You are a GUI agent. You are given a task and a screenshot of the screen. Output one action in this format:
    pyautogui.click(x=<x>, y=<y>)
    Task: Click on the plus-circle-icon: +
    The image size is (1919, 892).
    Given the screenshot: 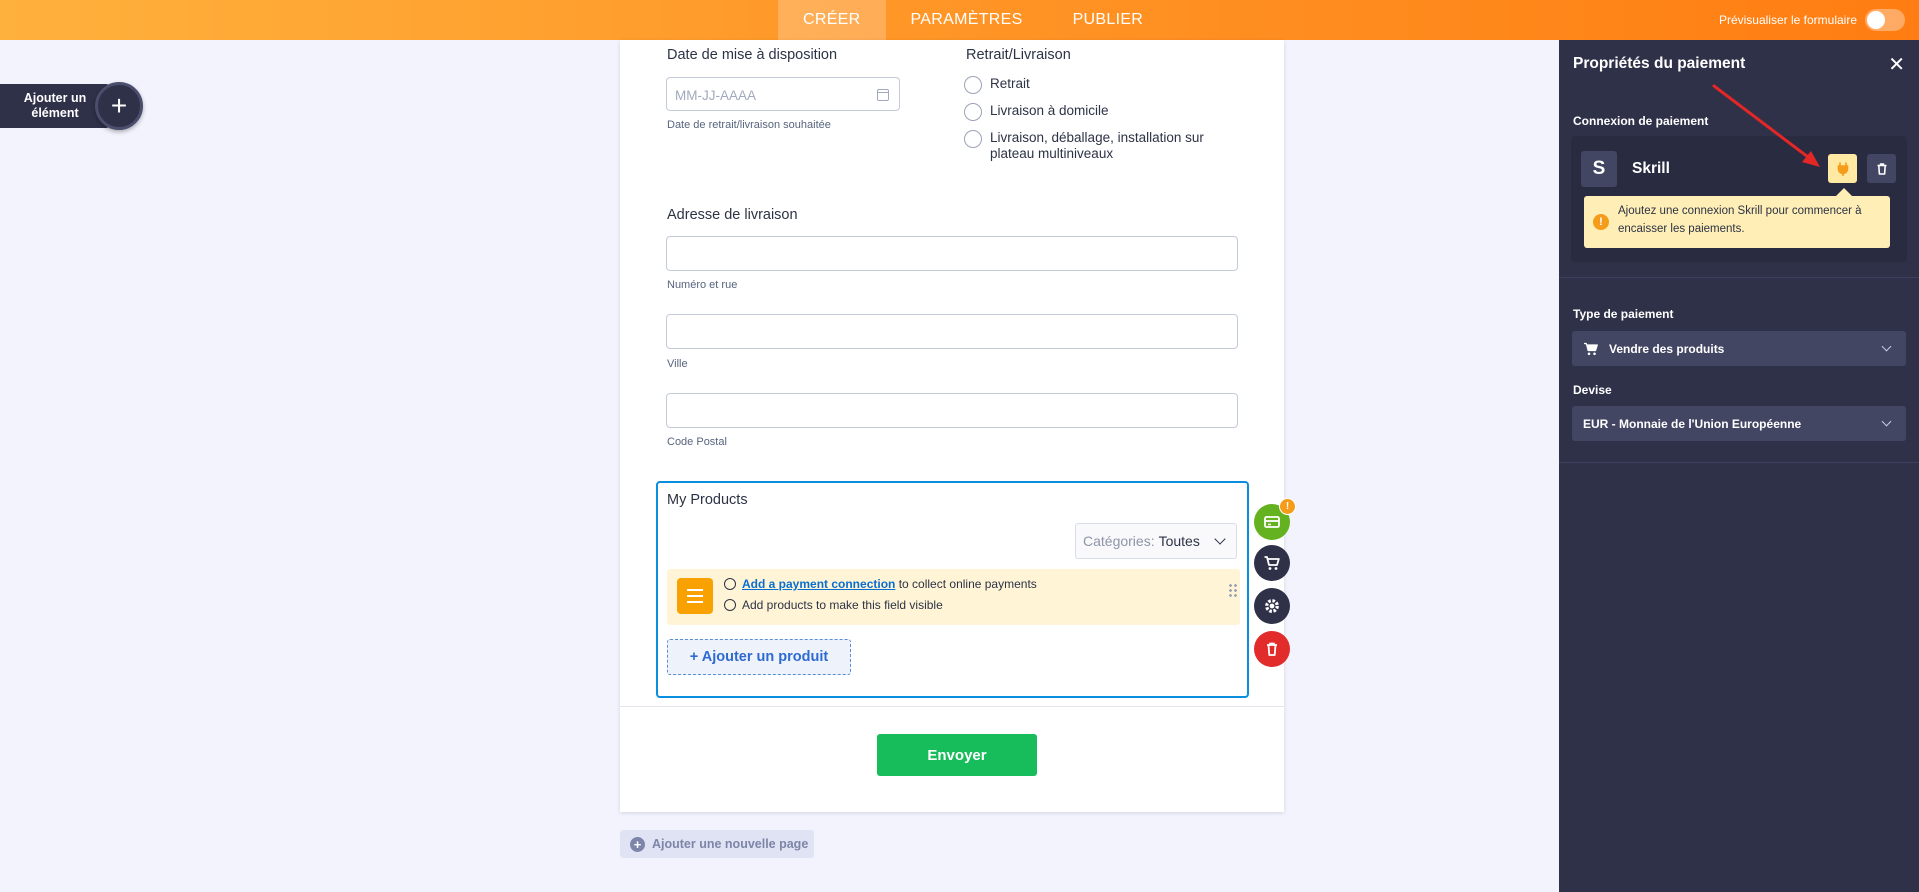 What is the action you would take?
    pyautogui.click(x=637, y=844)
    